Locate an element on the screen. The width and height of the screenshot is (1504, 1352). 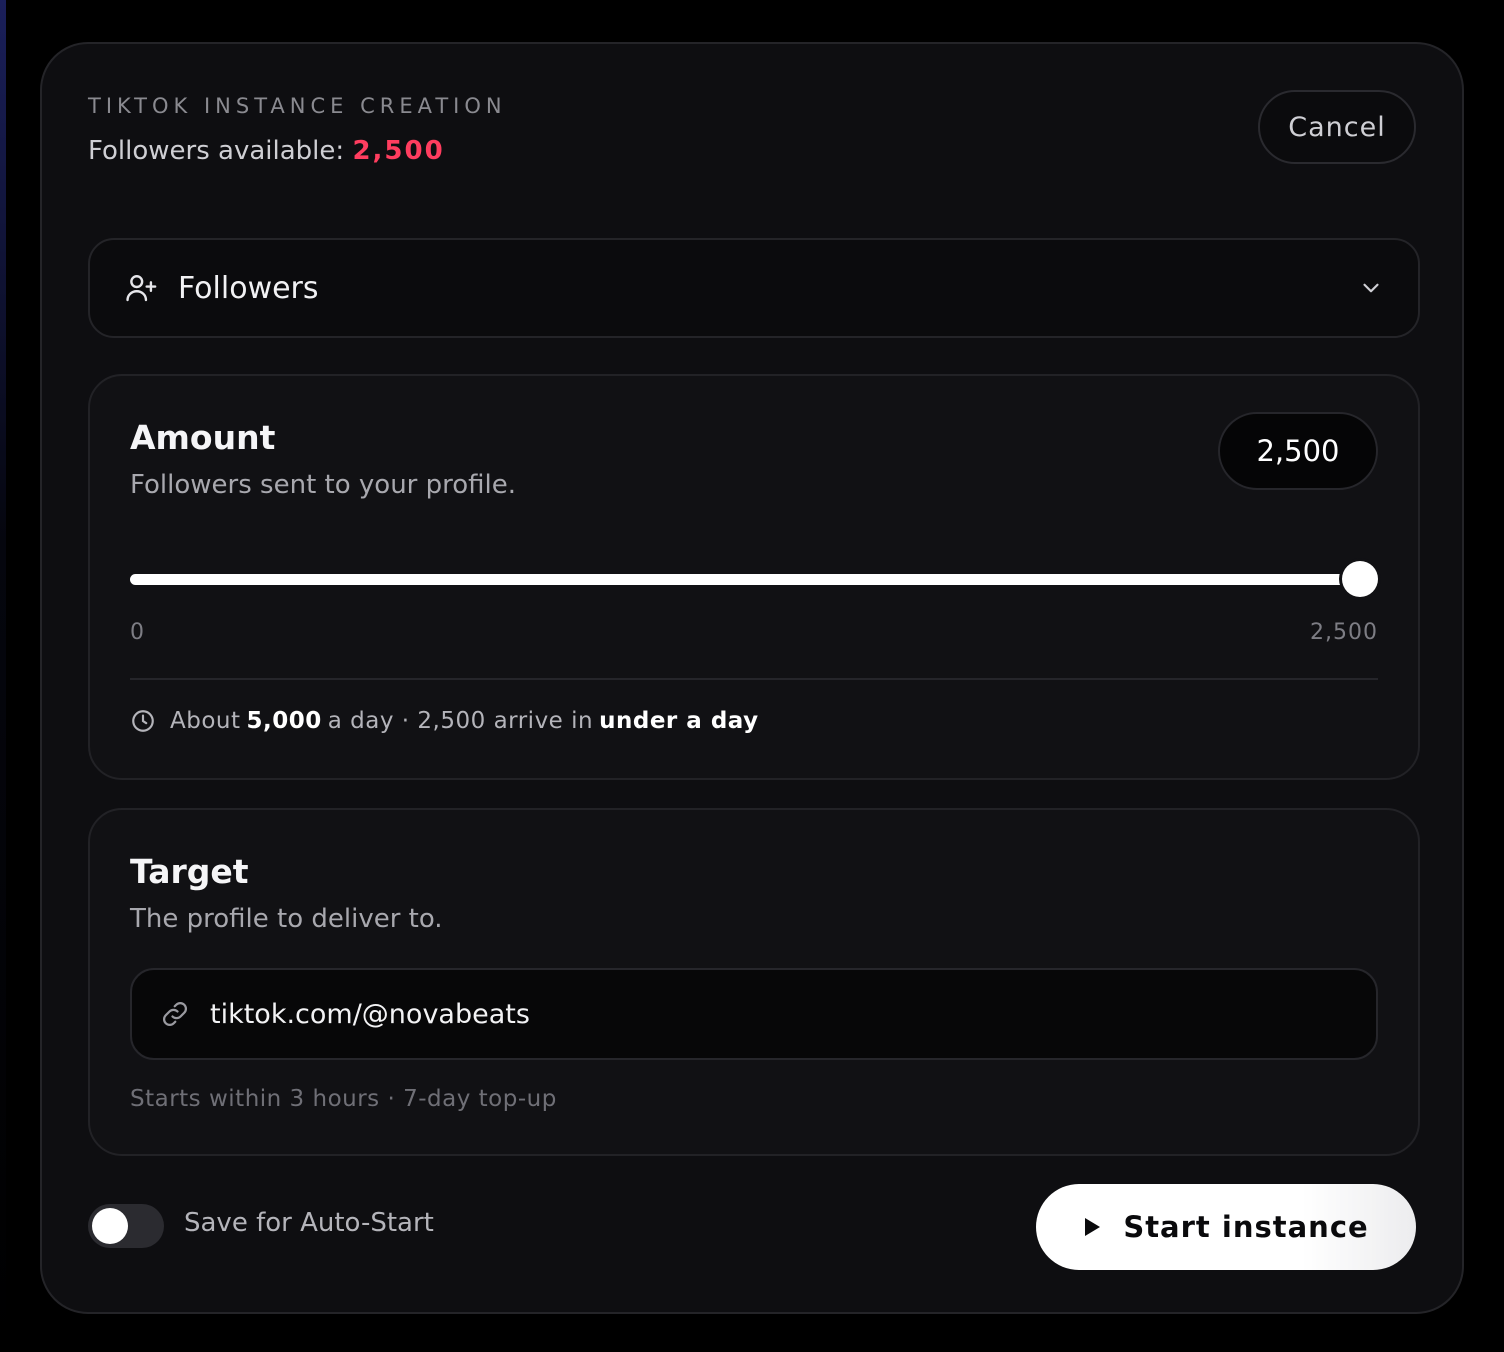
auto-start-toggle is located at coordinates (126, 1226).